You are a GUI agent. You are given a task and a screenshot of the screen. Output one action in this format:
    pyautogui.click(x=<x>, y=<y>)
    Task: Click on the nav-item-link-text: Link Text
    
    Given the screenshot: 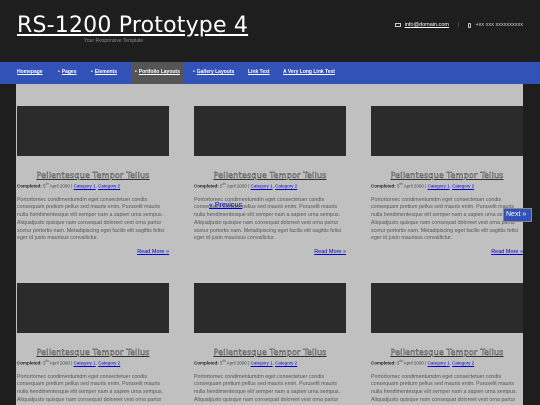 What is the action you would take?
    pyautogui.click(x=259, y=73)
    